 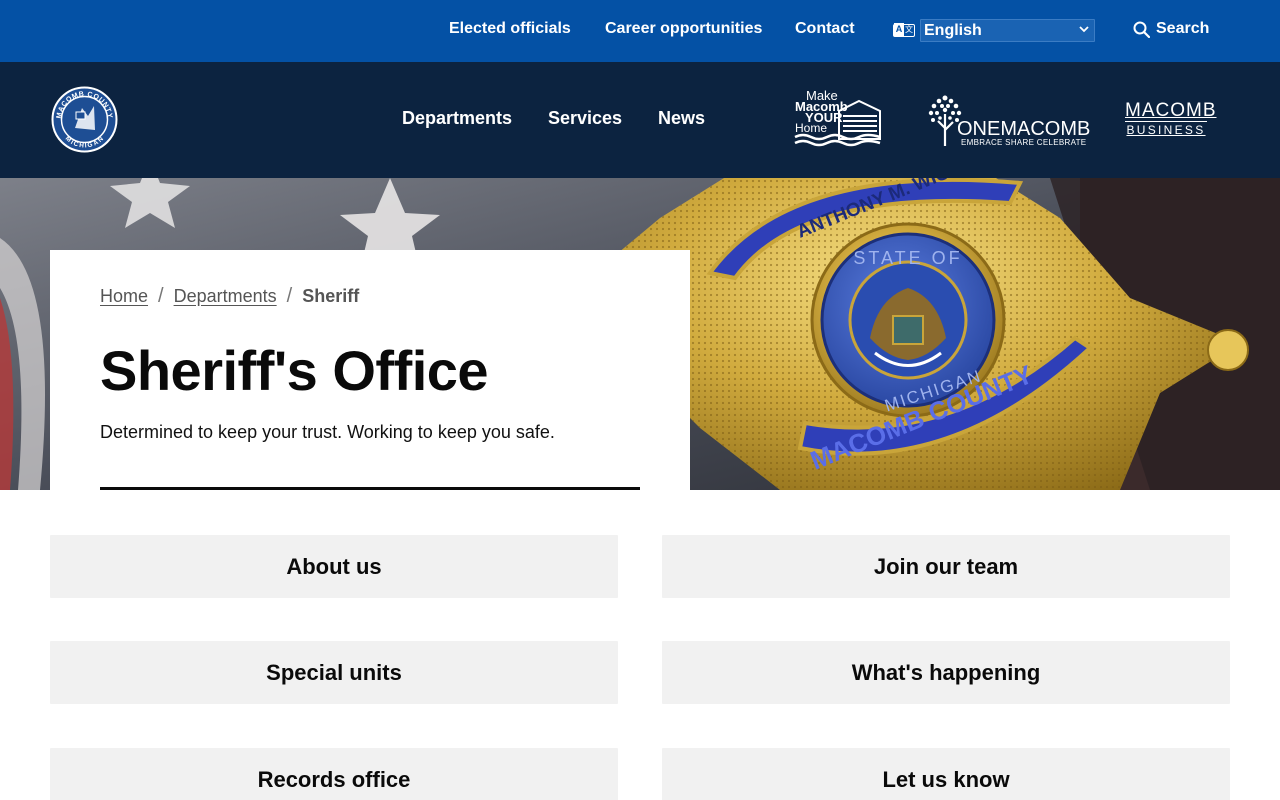 I want to click on onemacomb-logo: ONEMACOMB EMBRACE SHARE CELEBRATE, so click(x=1009, y=121).